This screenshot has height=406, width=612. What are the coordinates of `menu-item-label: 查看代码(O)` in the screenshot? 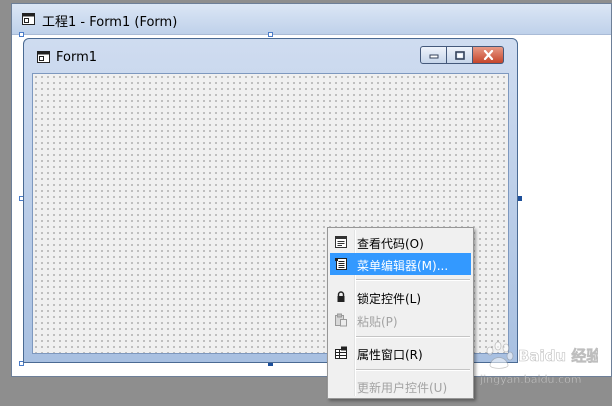 It's located at (390, 244).